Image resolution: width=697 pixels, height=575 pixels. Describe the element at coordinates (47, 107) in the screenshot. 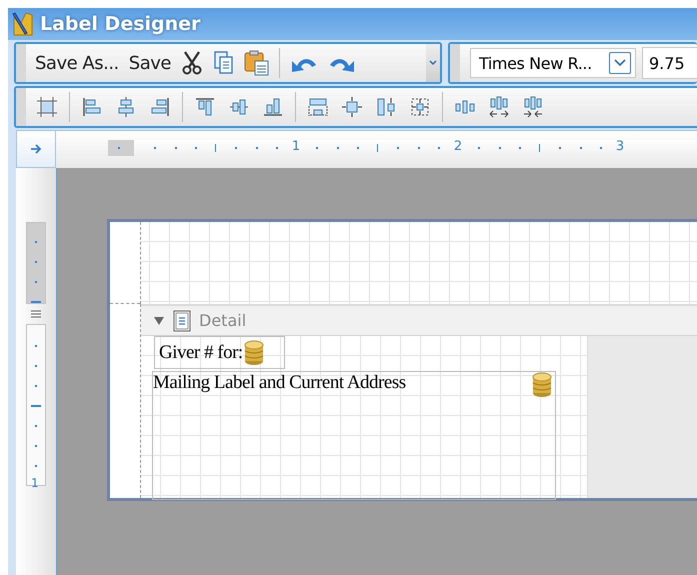

I see `fit-icon` at that location.